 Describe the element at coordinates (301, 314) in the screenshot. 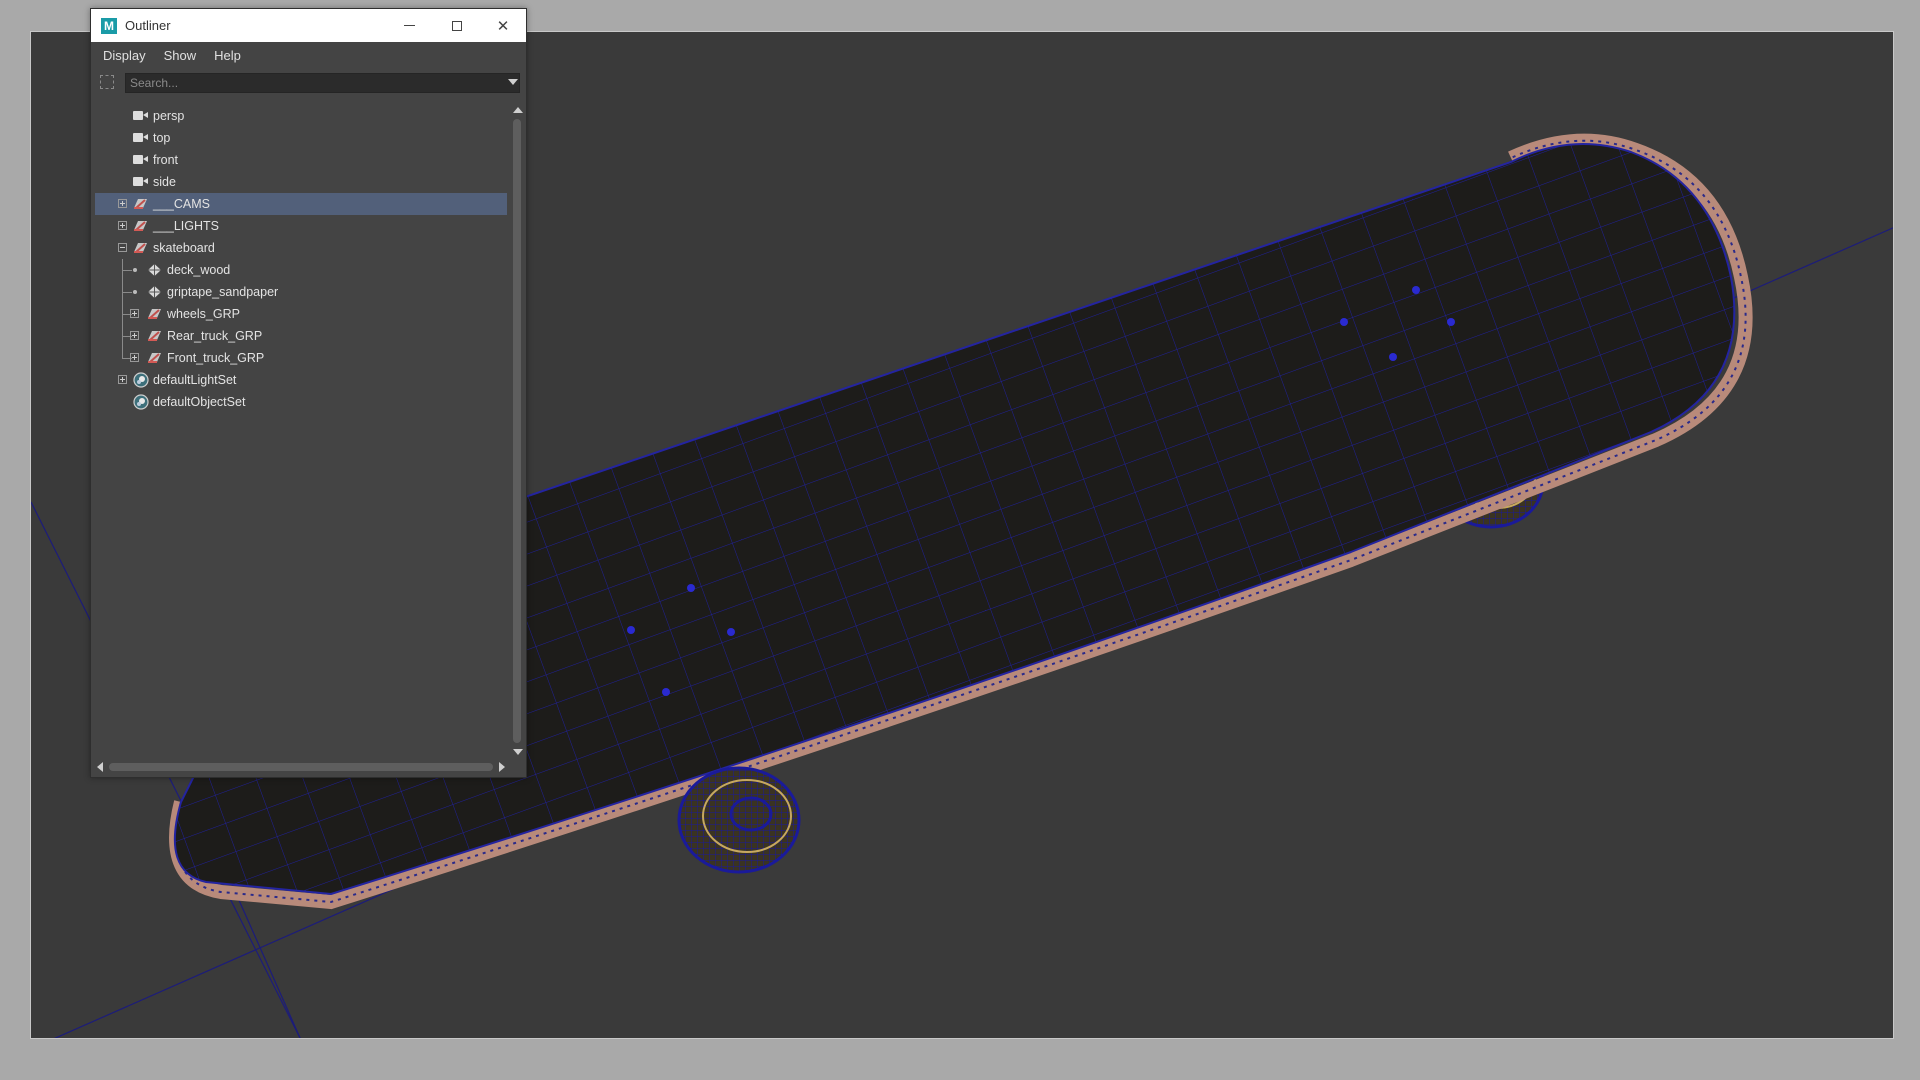

I see `outliner-item-wheels-grp: wheels_GRP` at that location.